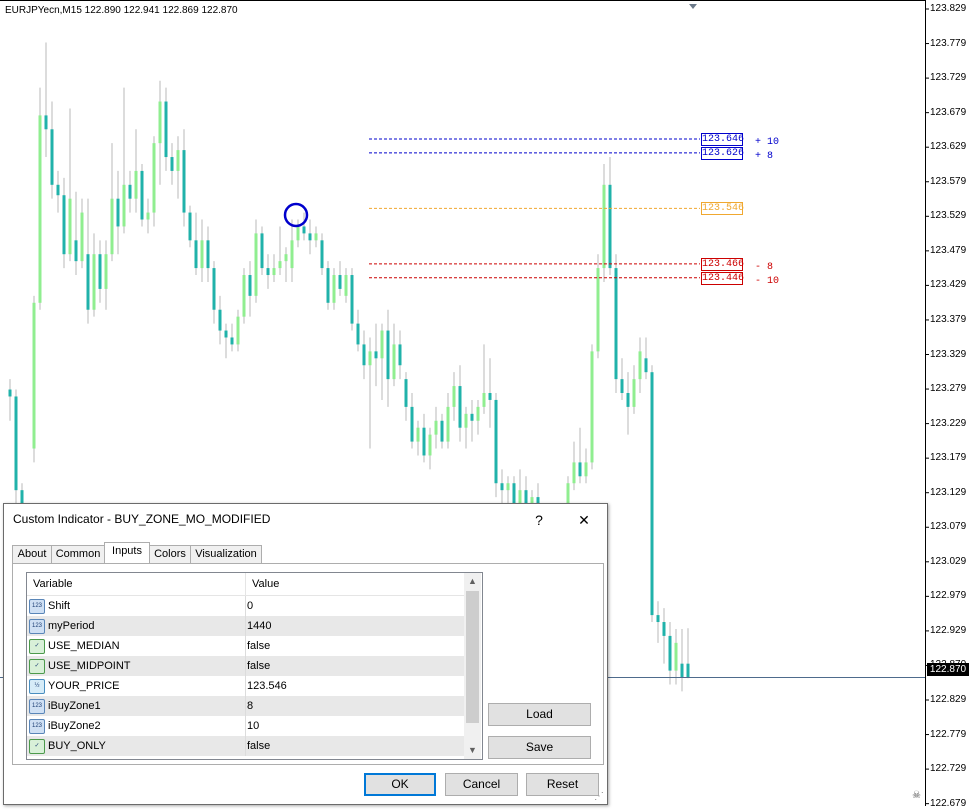 The width and height of the screenshot is (970, 810). What do you see at coordinates (948, 734) in the screenshot?
I see `price-axis-label: 122.779` at bounding box center [948, 734].